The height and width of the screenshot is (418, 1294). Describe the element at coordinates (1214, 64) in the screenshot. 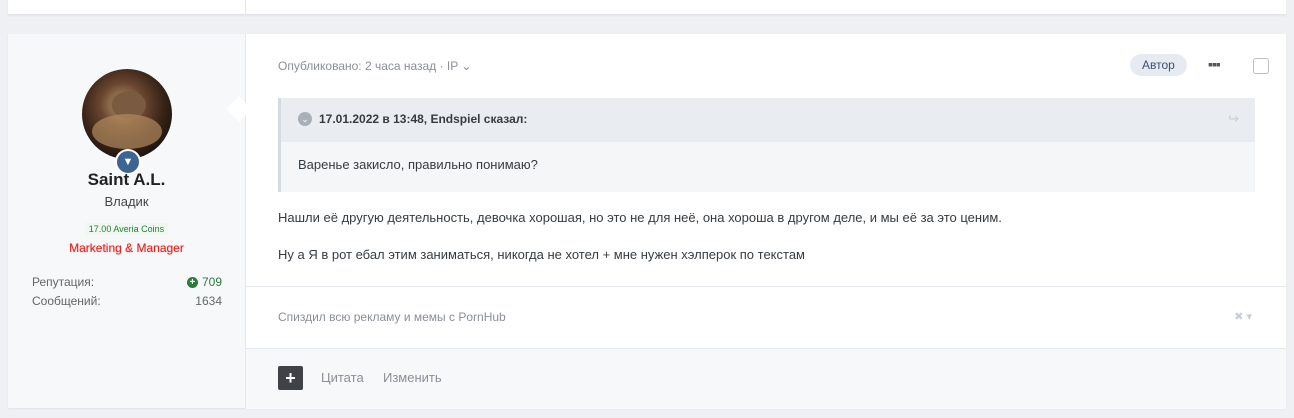

I see `more-options-icon: ▪▪▪` at that location.